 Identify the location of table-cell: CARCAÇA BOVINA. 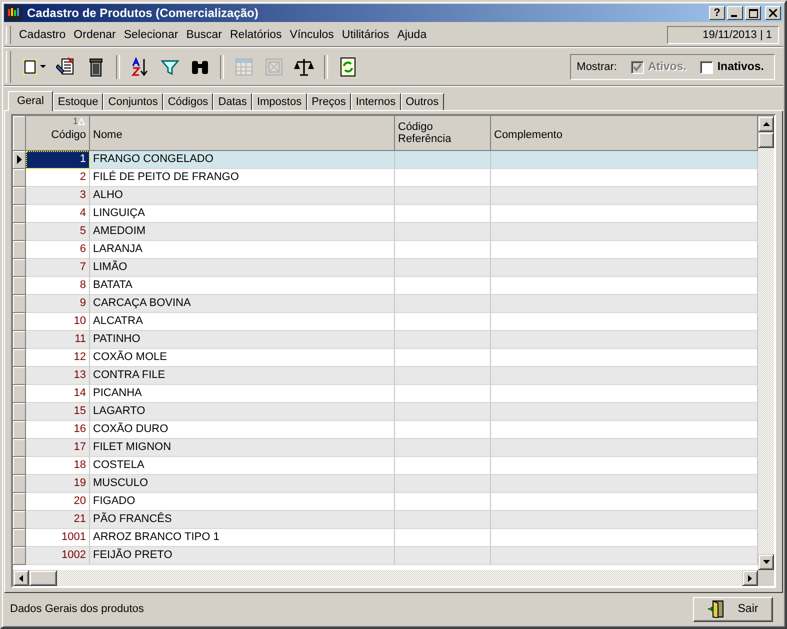
(242, 304).